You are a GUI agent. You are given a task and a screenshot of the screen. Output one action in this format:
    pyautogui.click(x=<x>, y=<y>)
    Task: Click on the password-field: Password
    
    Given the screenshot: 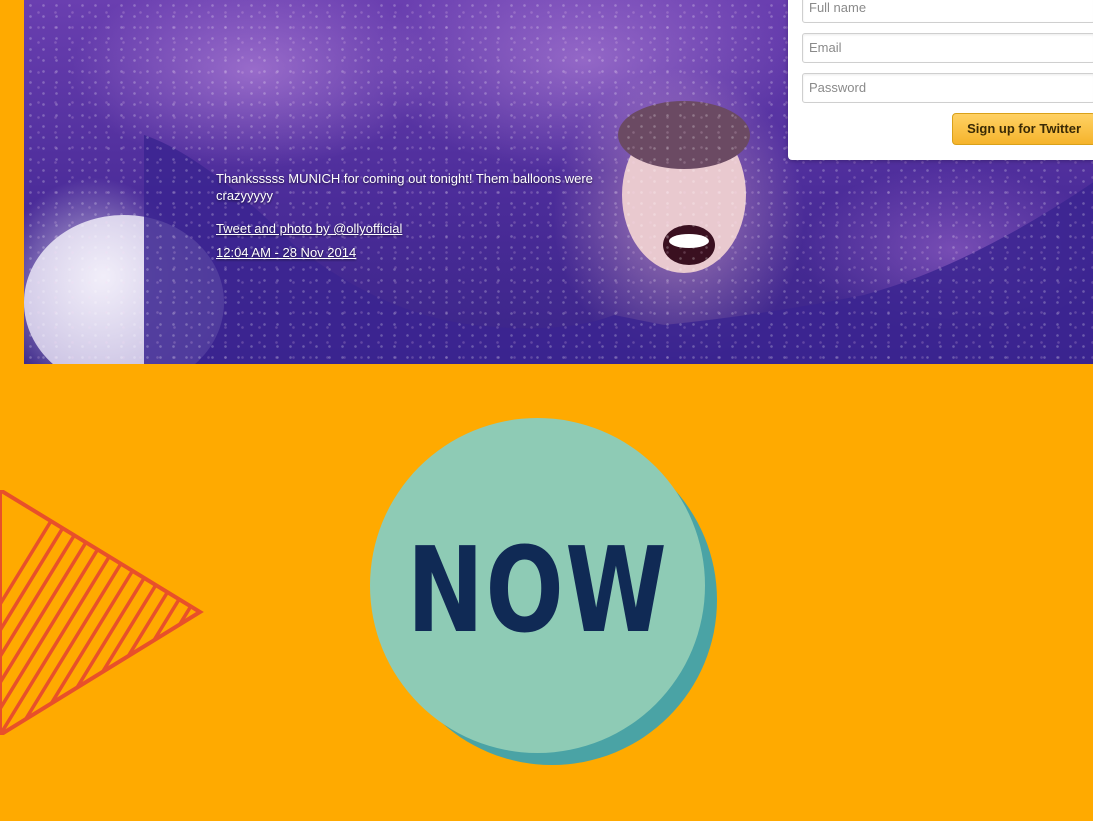 What is the action you would take?
    pyautogui.click(x=947, y=88)
    